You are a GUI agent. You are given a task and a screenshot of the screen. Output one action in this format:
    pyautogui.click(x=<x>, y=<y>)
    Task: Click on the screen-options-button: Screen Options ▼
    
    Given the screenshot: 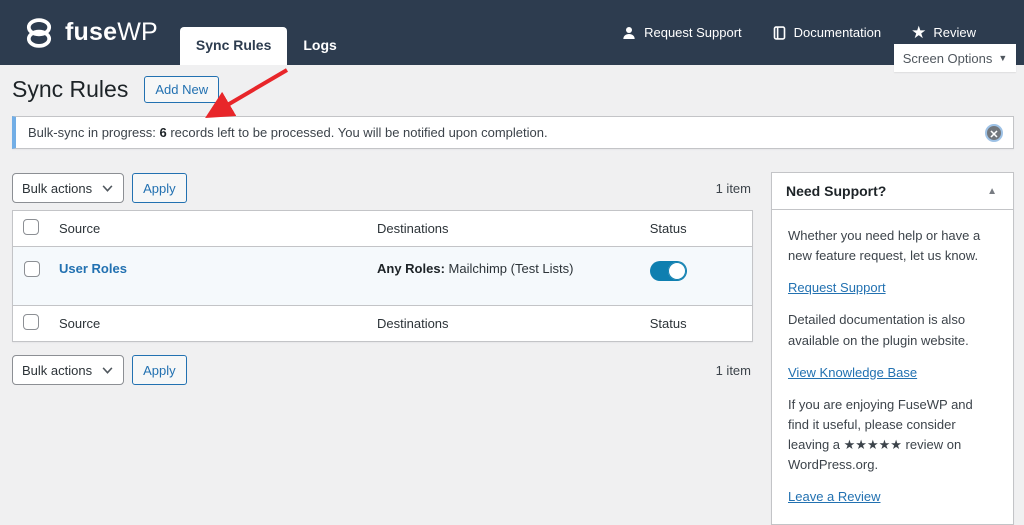 What is the action you would take?
    pyautogui.click(x=955, y=58)
    